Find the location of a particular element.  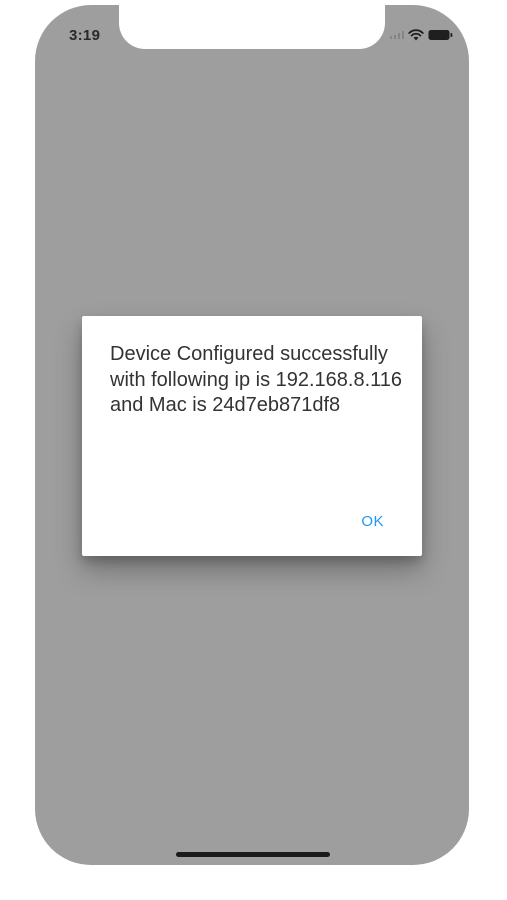

device-notch is located at coordinates (252, 27).